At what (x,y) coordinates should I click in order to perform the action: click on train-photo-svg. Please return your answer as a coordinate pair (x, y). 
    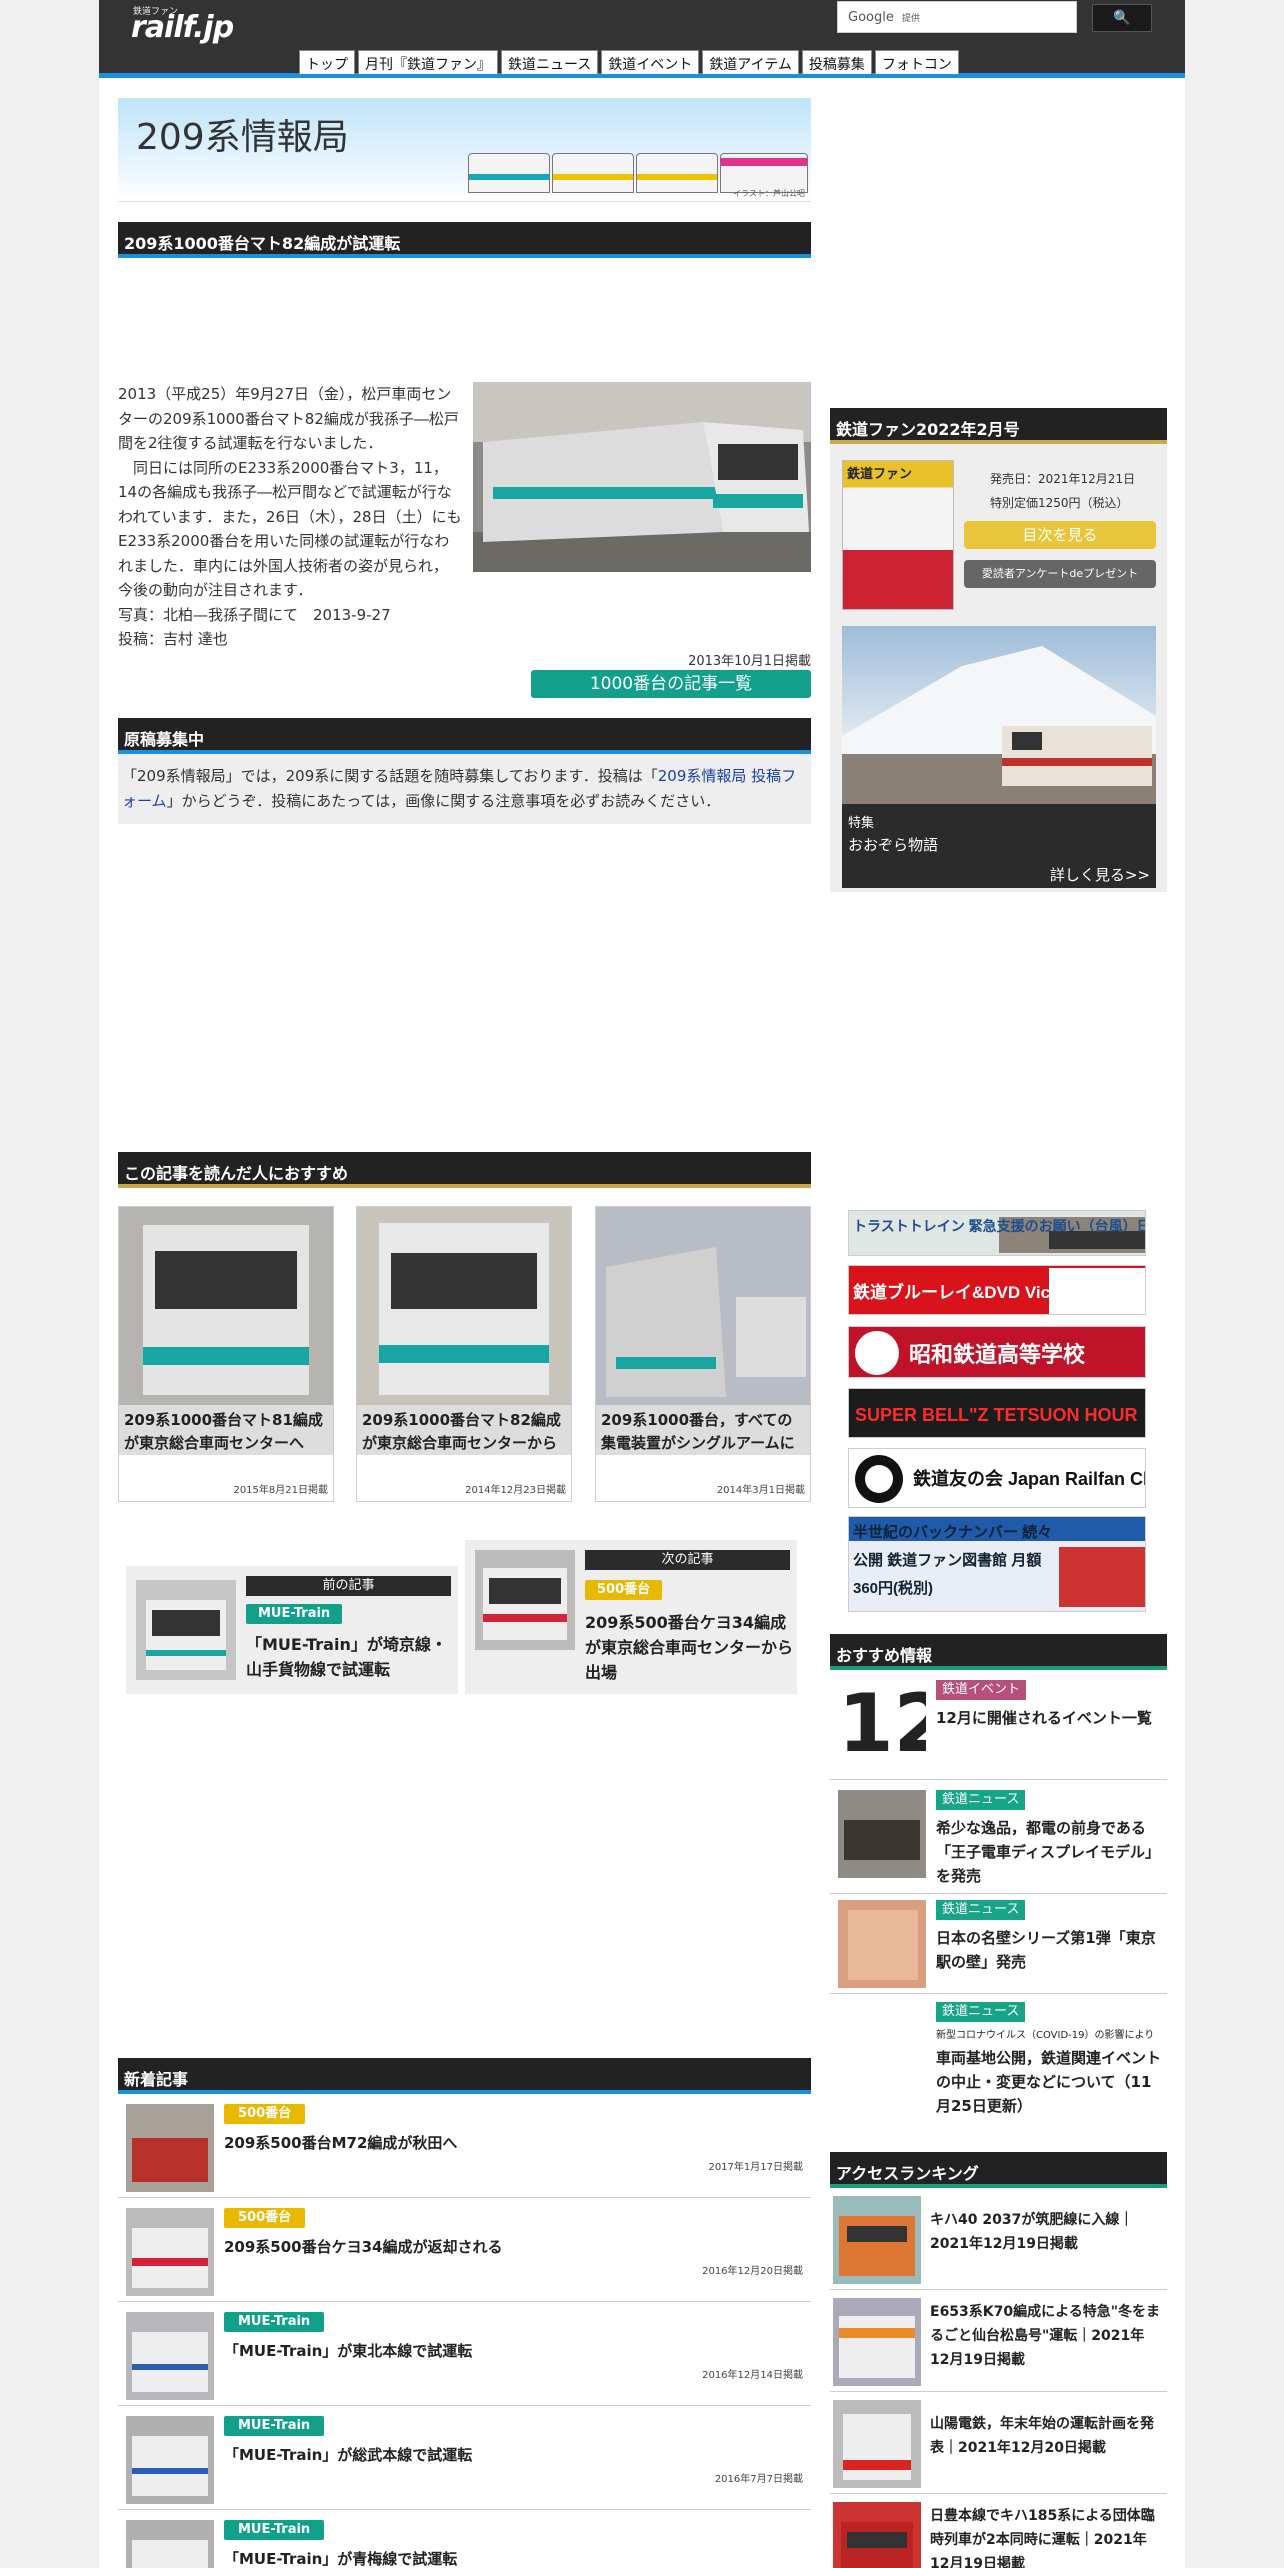
    Looking at the image, I should click on (642, 477).